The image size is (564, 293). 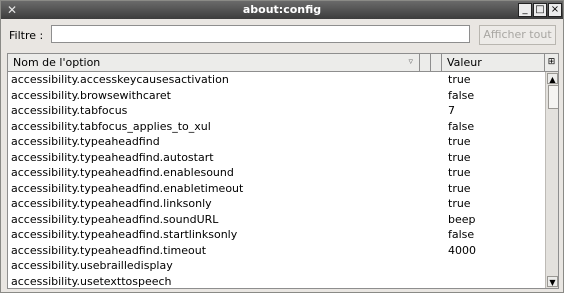 I want to click on table-row: accessibility.tabfocus 7, so click(x=274, y=111).